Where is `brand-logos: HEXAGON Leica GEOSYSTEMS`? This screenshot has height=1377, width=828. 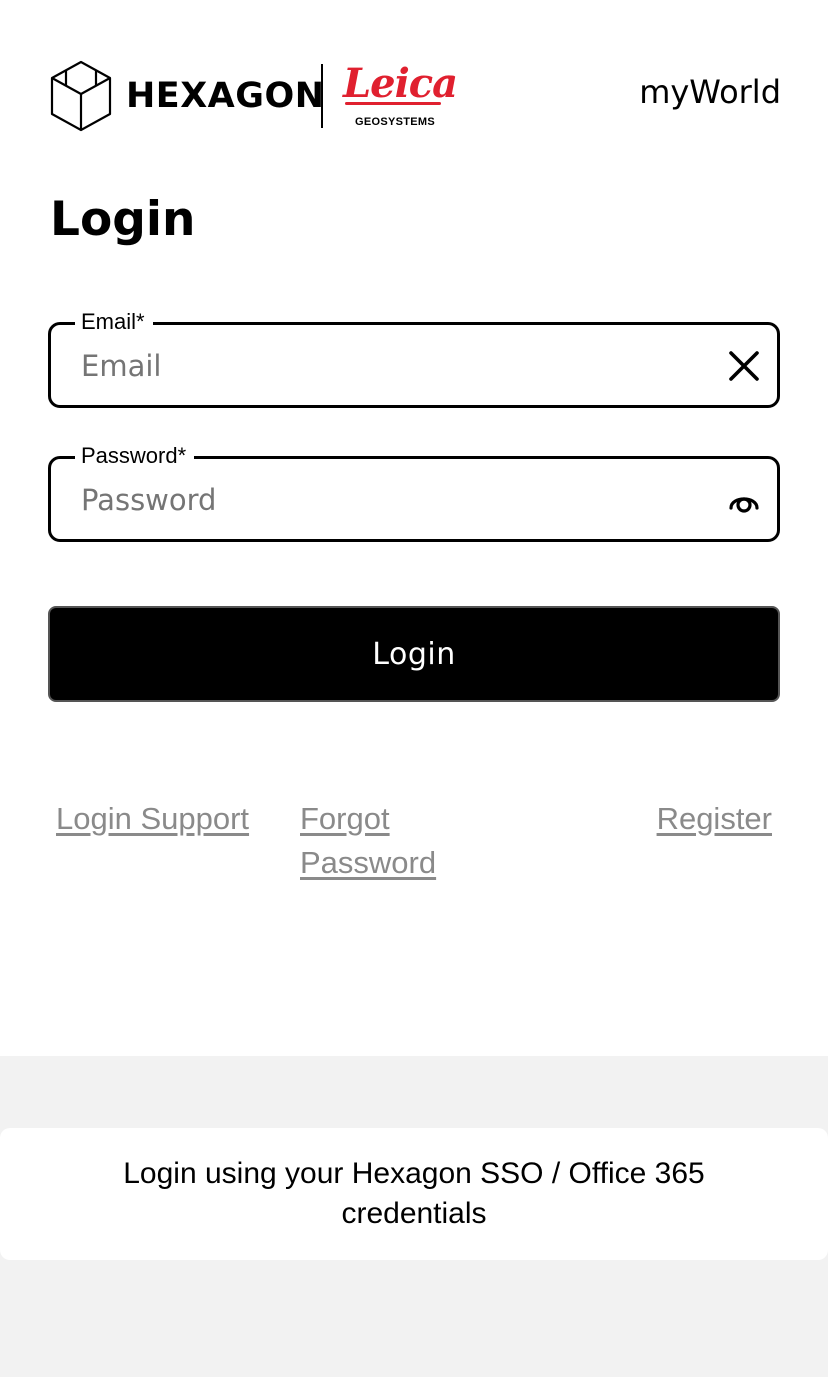 brand-logos: HEXAGON Leica GEOSYSTEMS is located at coordinates (254, 96).